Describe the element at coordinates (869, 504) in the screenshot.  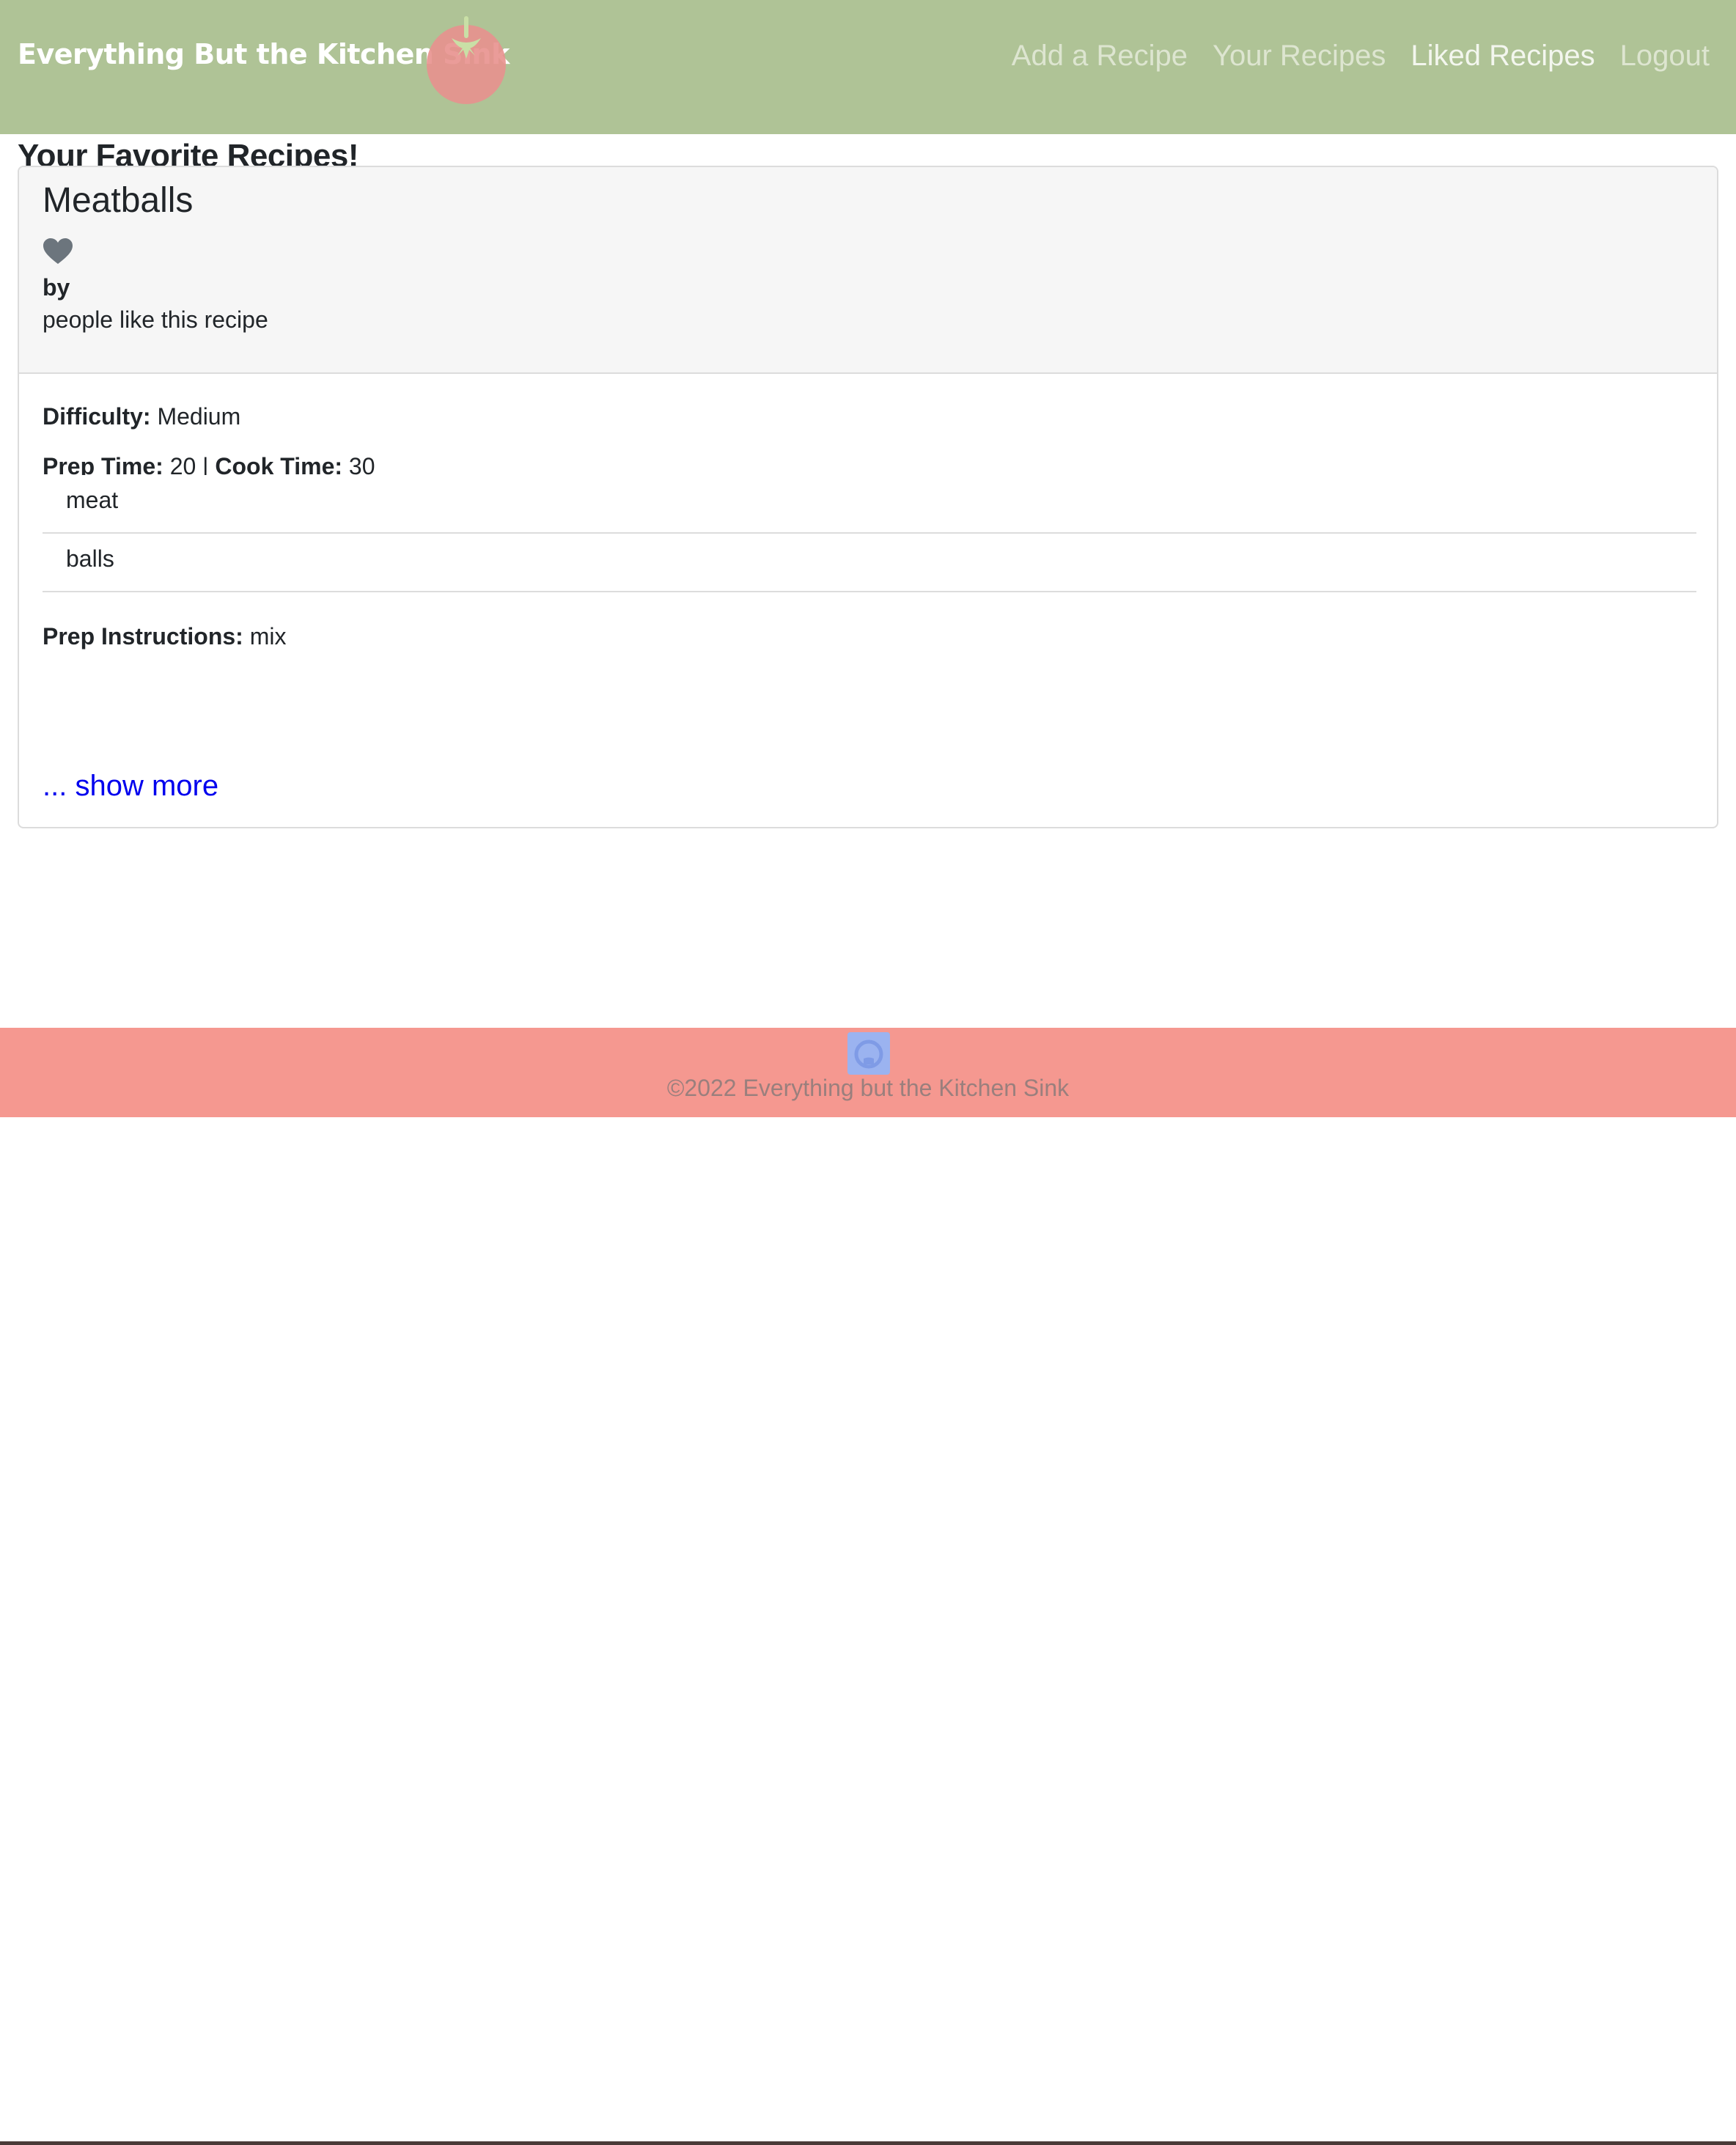
I see `ingredient-item: meat` at that location.